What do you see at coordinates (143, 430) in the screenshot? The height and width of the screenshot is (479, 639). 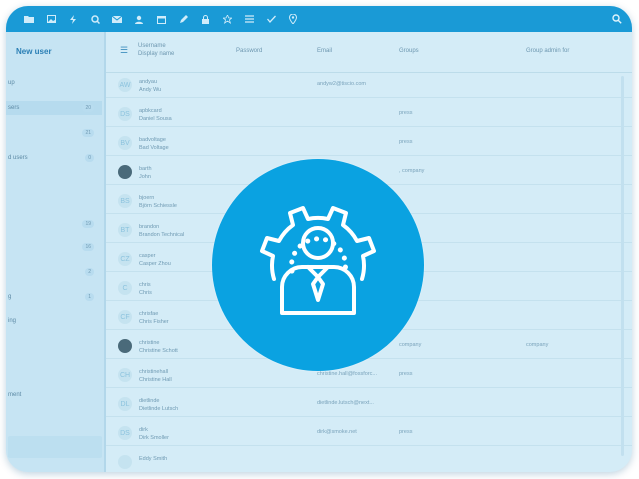 I see `username-text: dirk` at bounding box center [143, 430].